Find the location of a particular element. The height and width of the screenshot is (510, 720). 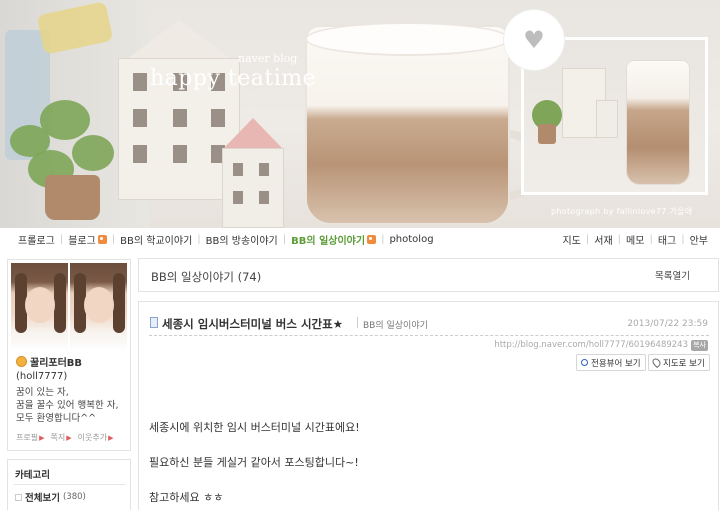

view-map-button: 지도로 보기 is located at coordinates (679, 362).